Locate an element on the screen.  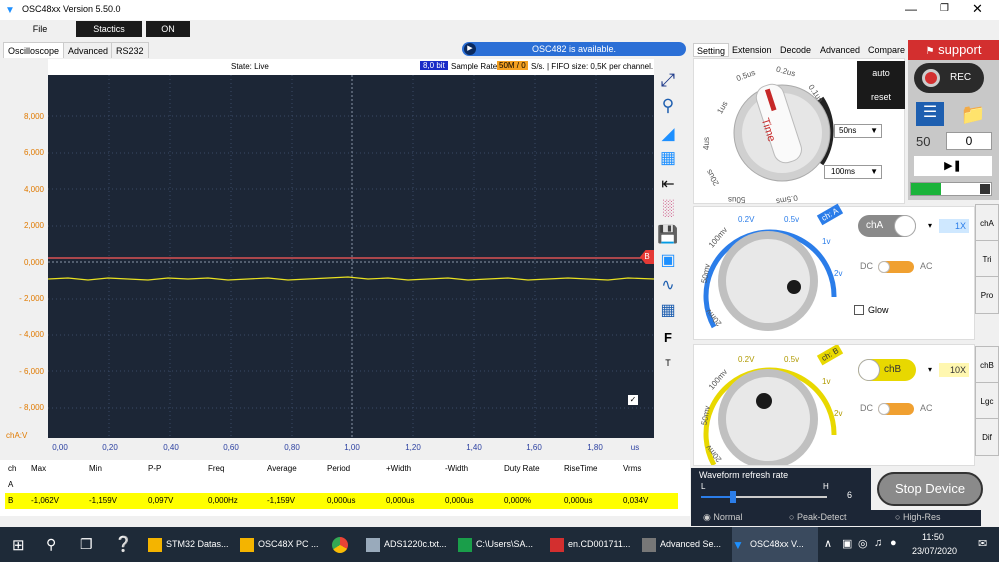
chrome-icon is located at coordinates (340, 545).